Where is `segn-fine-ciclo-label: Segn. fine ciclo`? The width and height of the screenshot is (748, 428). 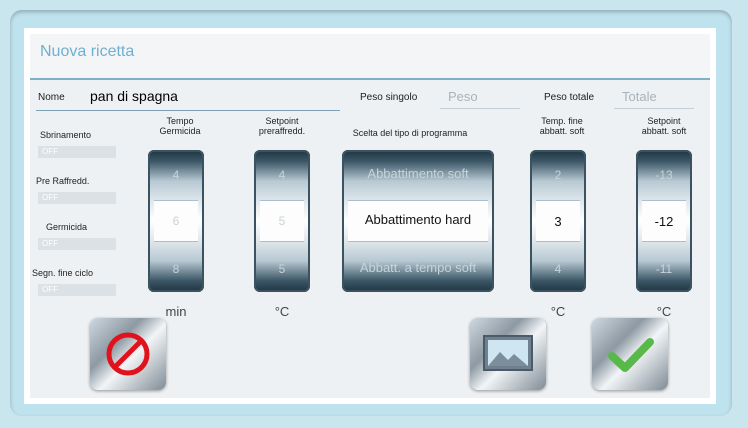
segn-fine-ciclo-label: Segn. fine ciclo is located at coordinates (63, 273).